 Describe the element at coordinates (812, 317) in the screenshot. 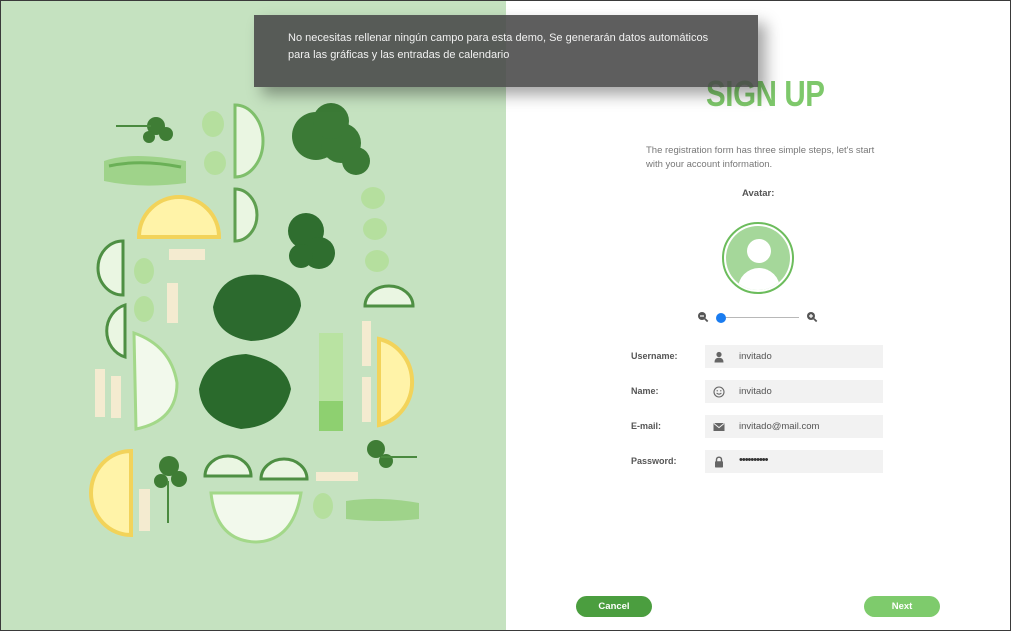

I see `zoom-in-icon` at that location.